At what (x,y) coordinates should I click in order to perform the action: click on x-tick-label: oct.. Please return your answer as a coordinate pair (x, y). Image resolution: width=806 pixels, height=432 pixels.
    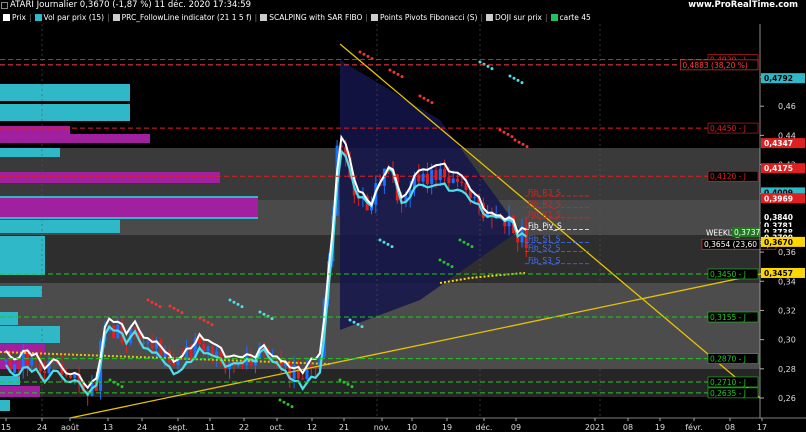
    Looking at the image, I should click on (277, 427).